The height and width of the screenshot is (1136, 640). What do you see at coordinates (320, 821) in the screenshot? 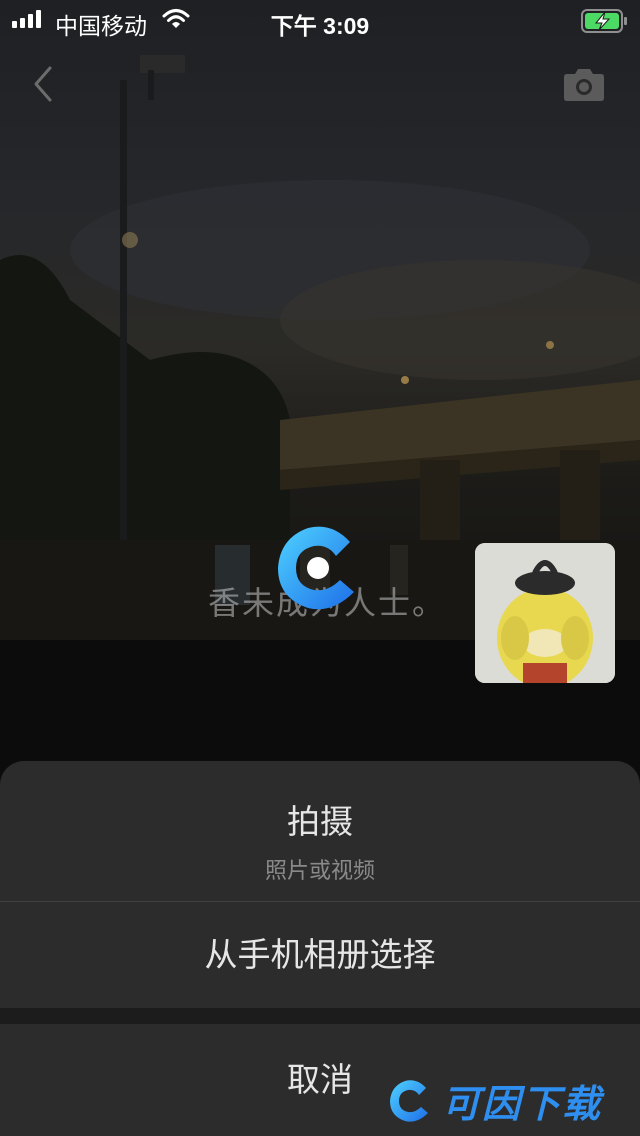
I see `take-photo-label: 拍摄` at bounding box center [320, 821].